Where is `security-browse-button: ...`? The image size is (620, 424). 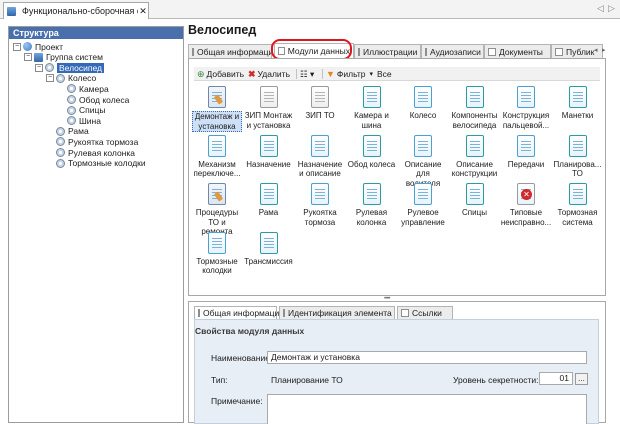 security-browse-button: ... is located at coordinates (581, 379).